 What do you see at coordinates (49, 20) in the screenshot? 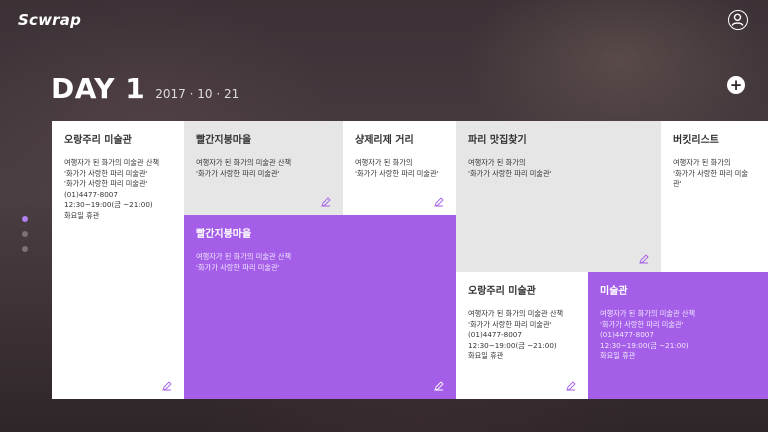
I see `app-logo: Scwrap` at bounding box center [49, 20].